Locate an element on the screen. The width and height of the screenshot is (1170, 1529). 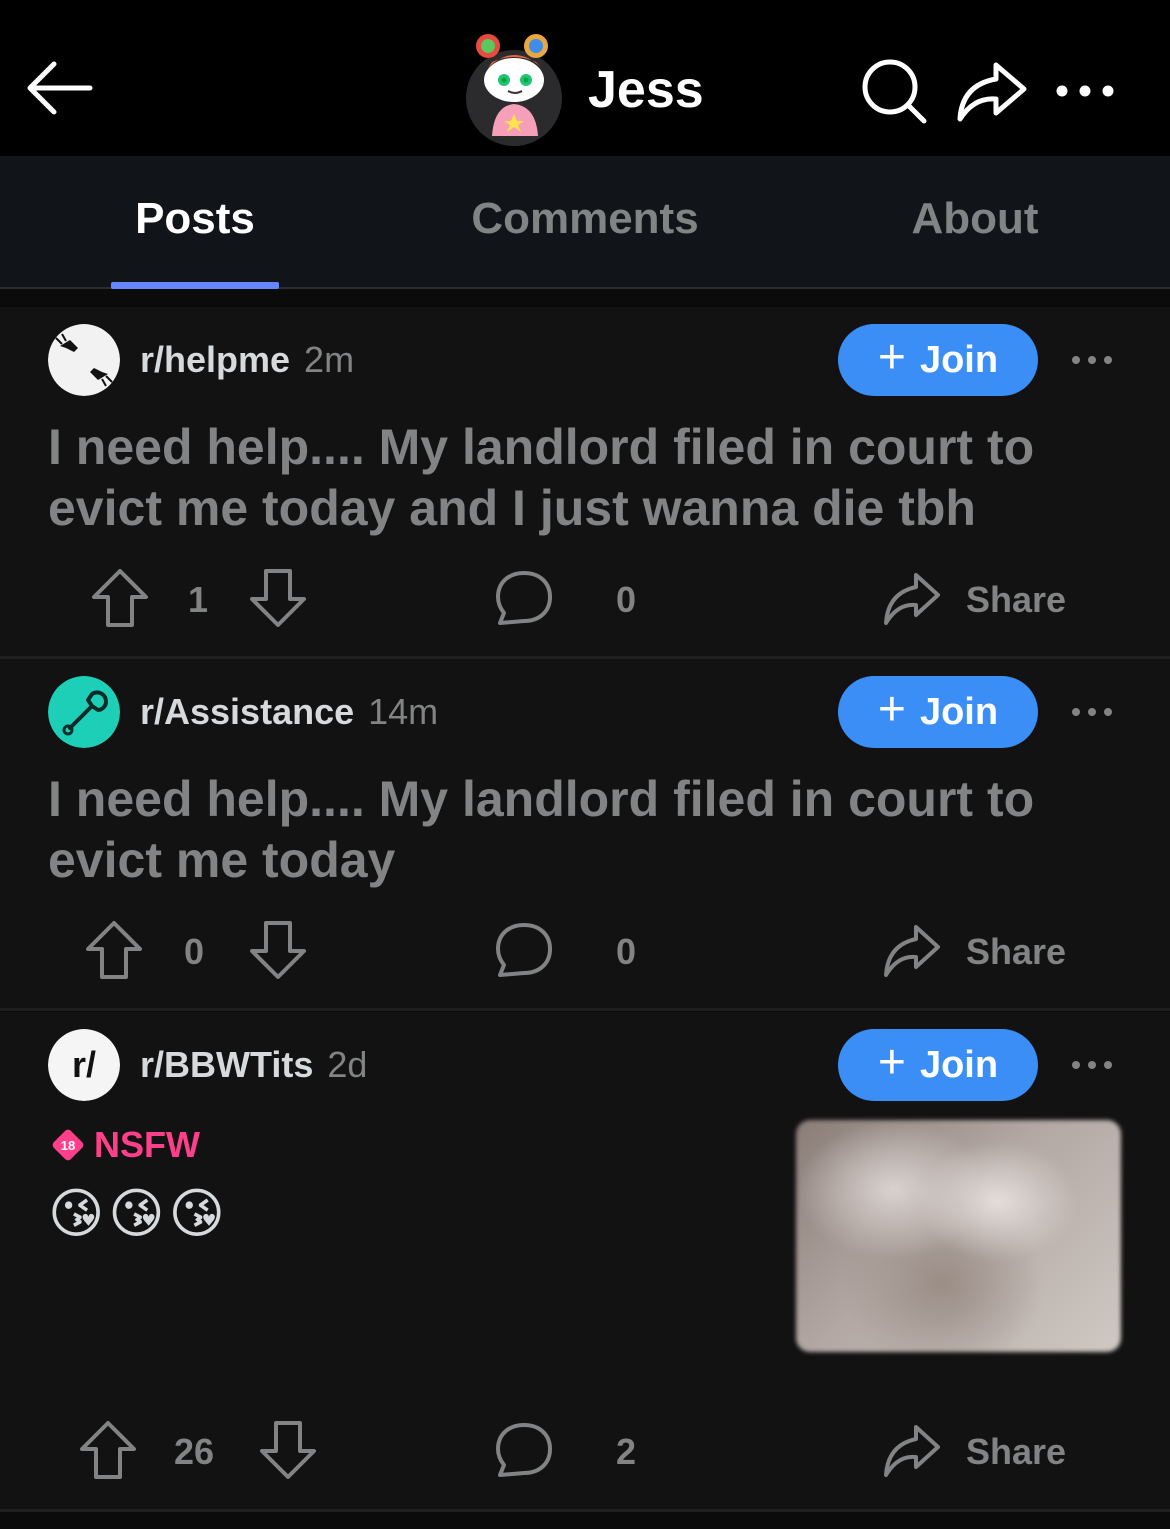
svg-text: 18 is located at coordinates (68, 1145).